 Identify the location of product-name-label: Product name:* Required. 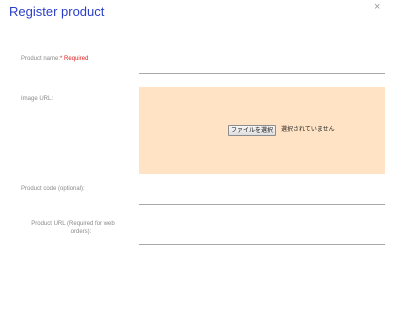
(54, 59).